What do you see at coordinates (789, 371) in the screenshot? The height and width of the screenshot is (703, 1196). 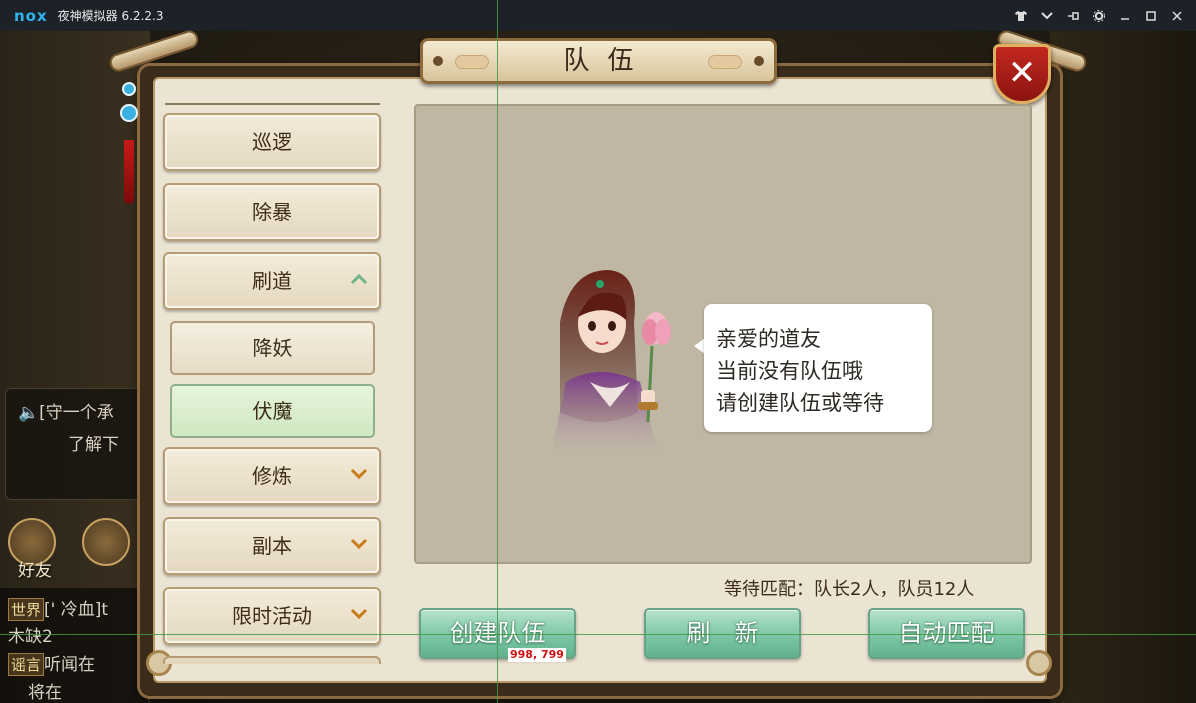 I see `bubble-text-line: 当前没有队伍哦` at bounding box center [789, 371].